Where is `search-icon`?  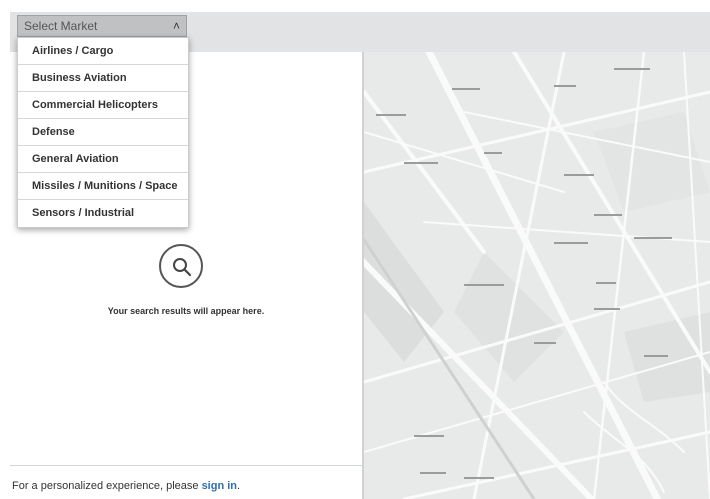
search-icon is located at coordinates (181, 266).